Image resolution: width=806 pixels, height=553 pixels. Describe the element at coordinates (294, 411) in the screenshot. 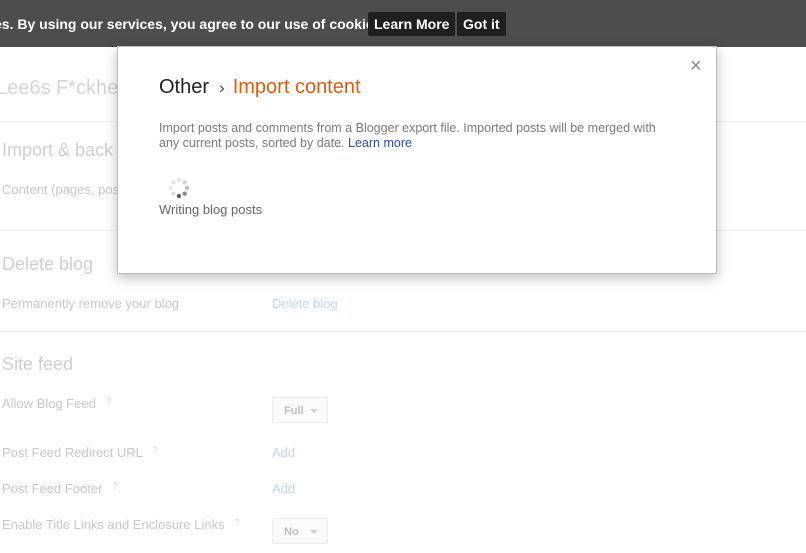

I see `allow-blog-feed-value: Full` at that location.